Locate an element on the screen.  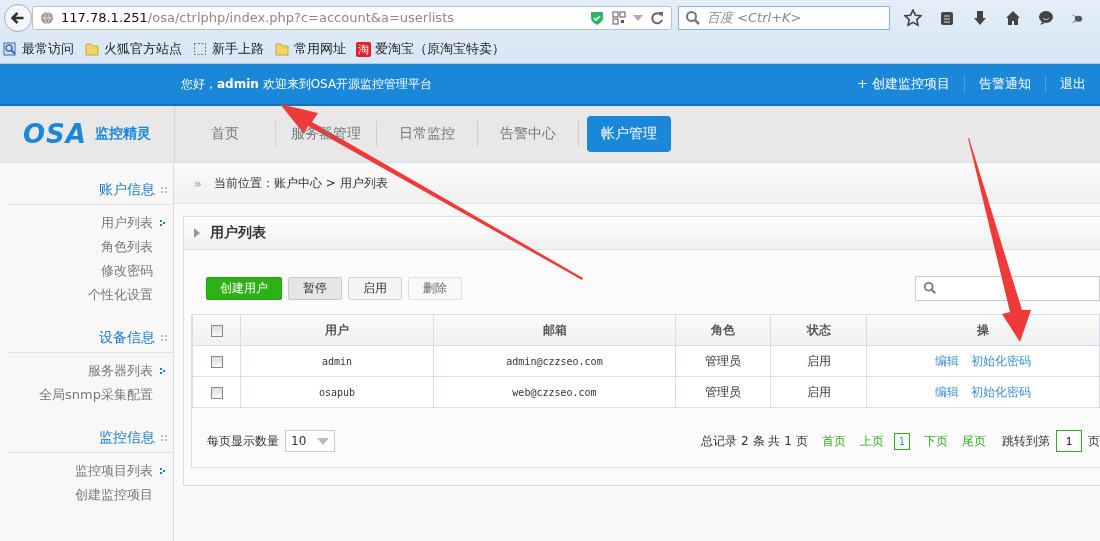
page-size-select: 10 is located at coordinates (310, 441).